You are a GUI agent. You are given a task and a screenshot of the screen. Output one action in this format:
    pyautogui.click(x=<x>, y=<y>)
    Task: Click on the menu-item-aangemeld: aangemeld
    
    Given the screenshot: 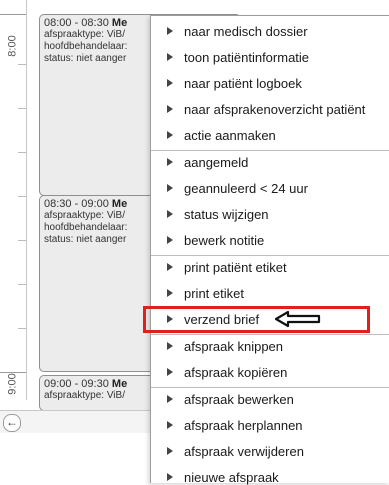 What is the action you would take?
    pyautogui.click(x=270, y=163)
    